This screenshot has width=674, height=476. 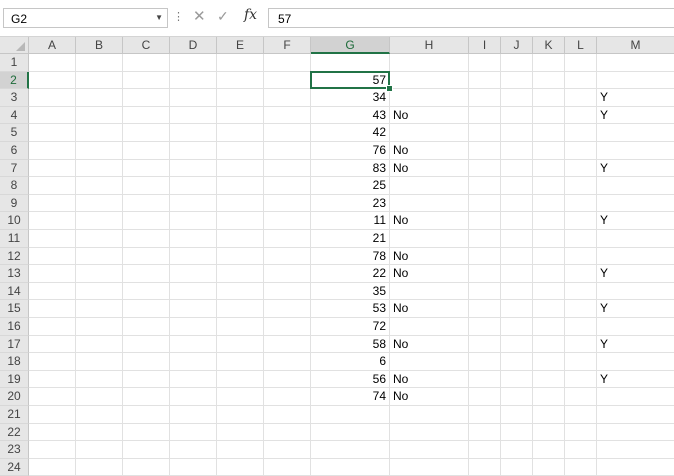 I want to click on cell-g20: 74, so click(x=348, y=396).